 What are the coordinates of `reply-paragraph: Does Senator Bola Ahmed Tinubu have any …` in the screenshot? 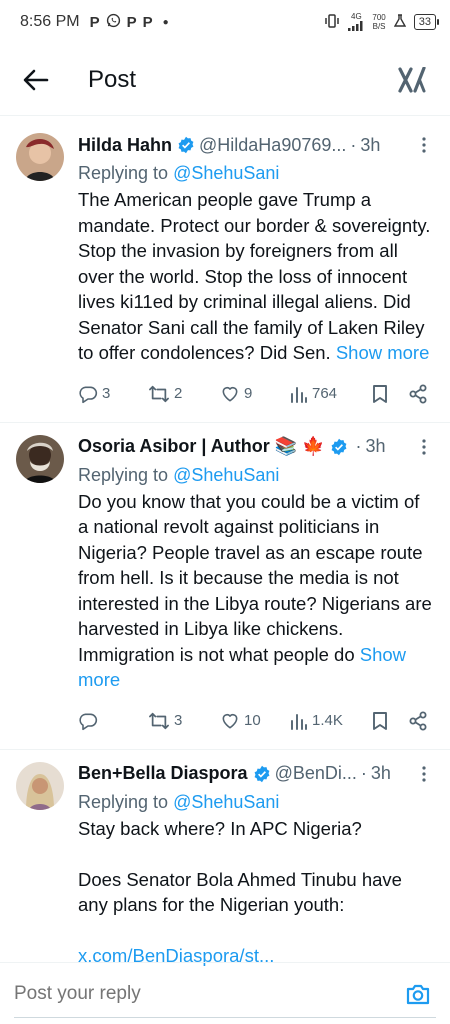 It's located at (240, 892).